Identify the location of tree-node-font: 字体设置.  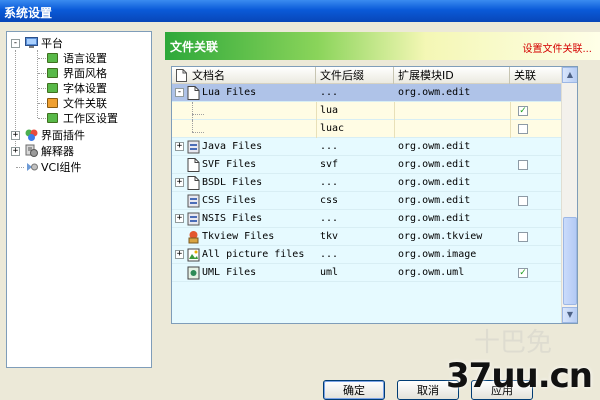
(79, 88).